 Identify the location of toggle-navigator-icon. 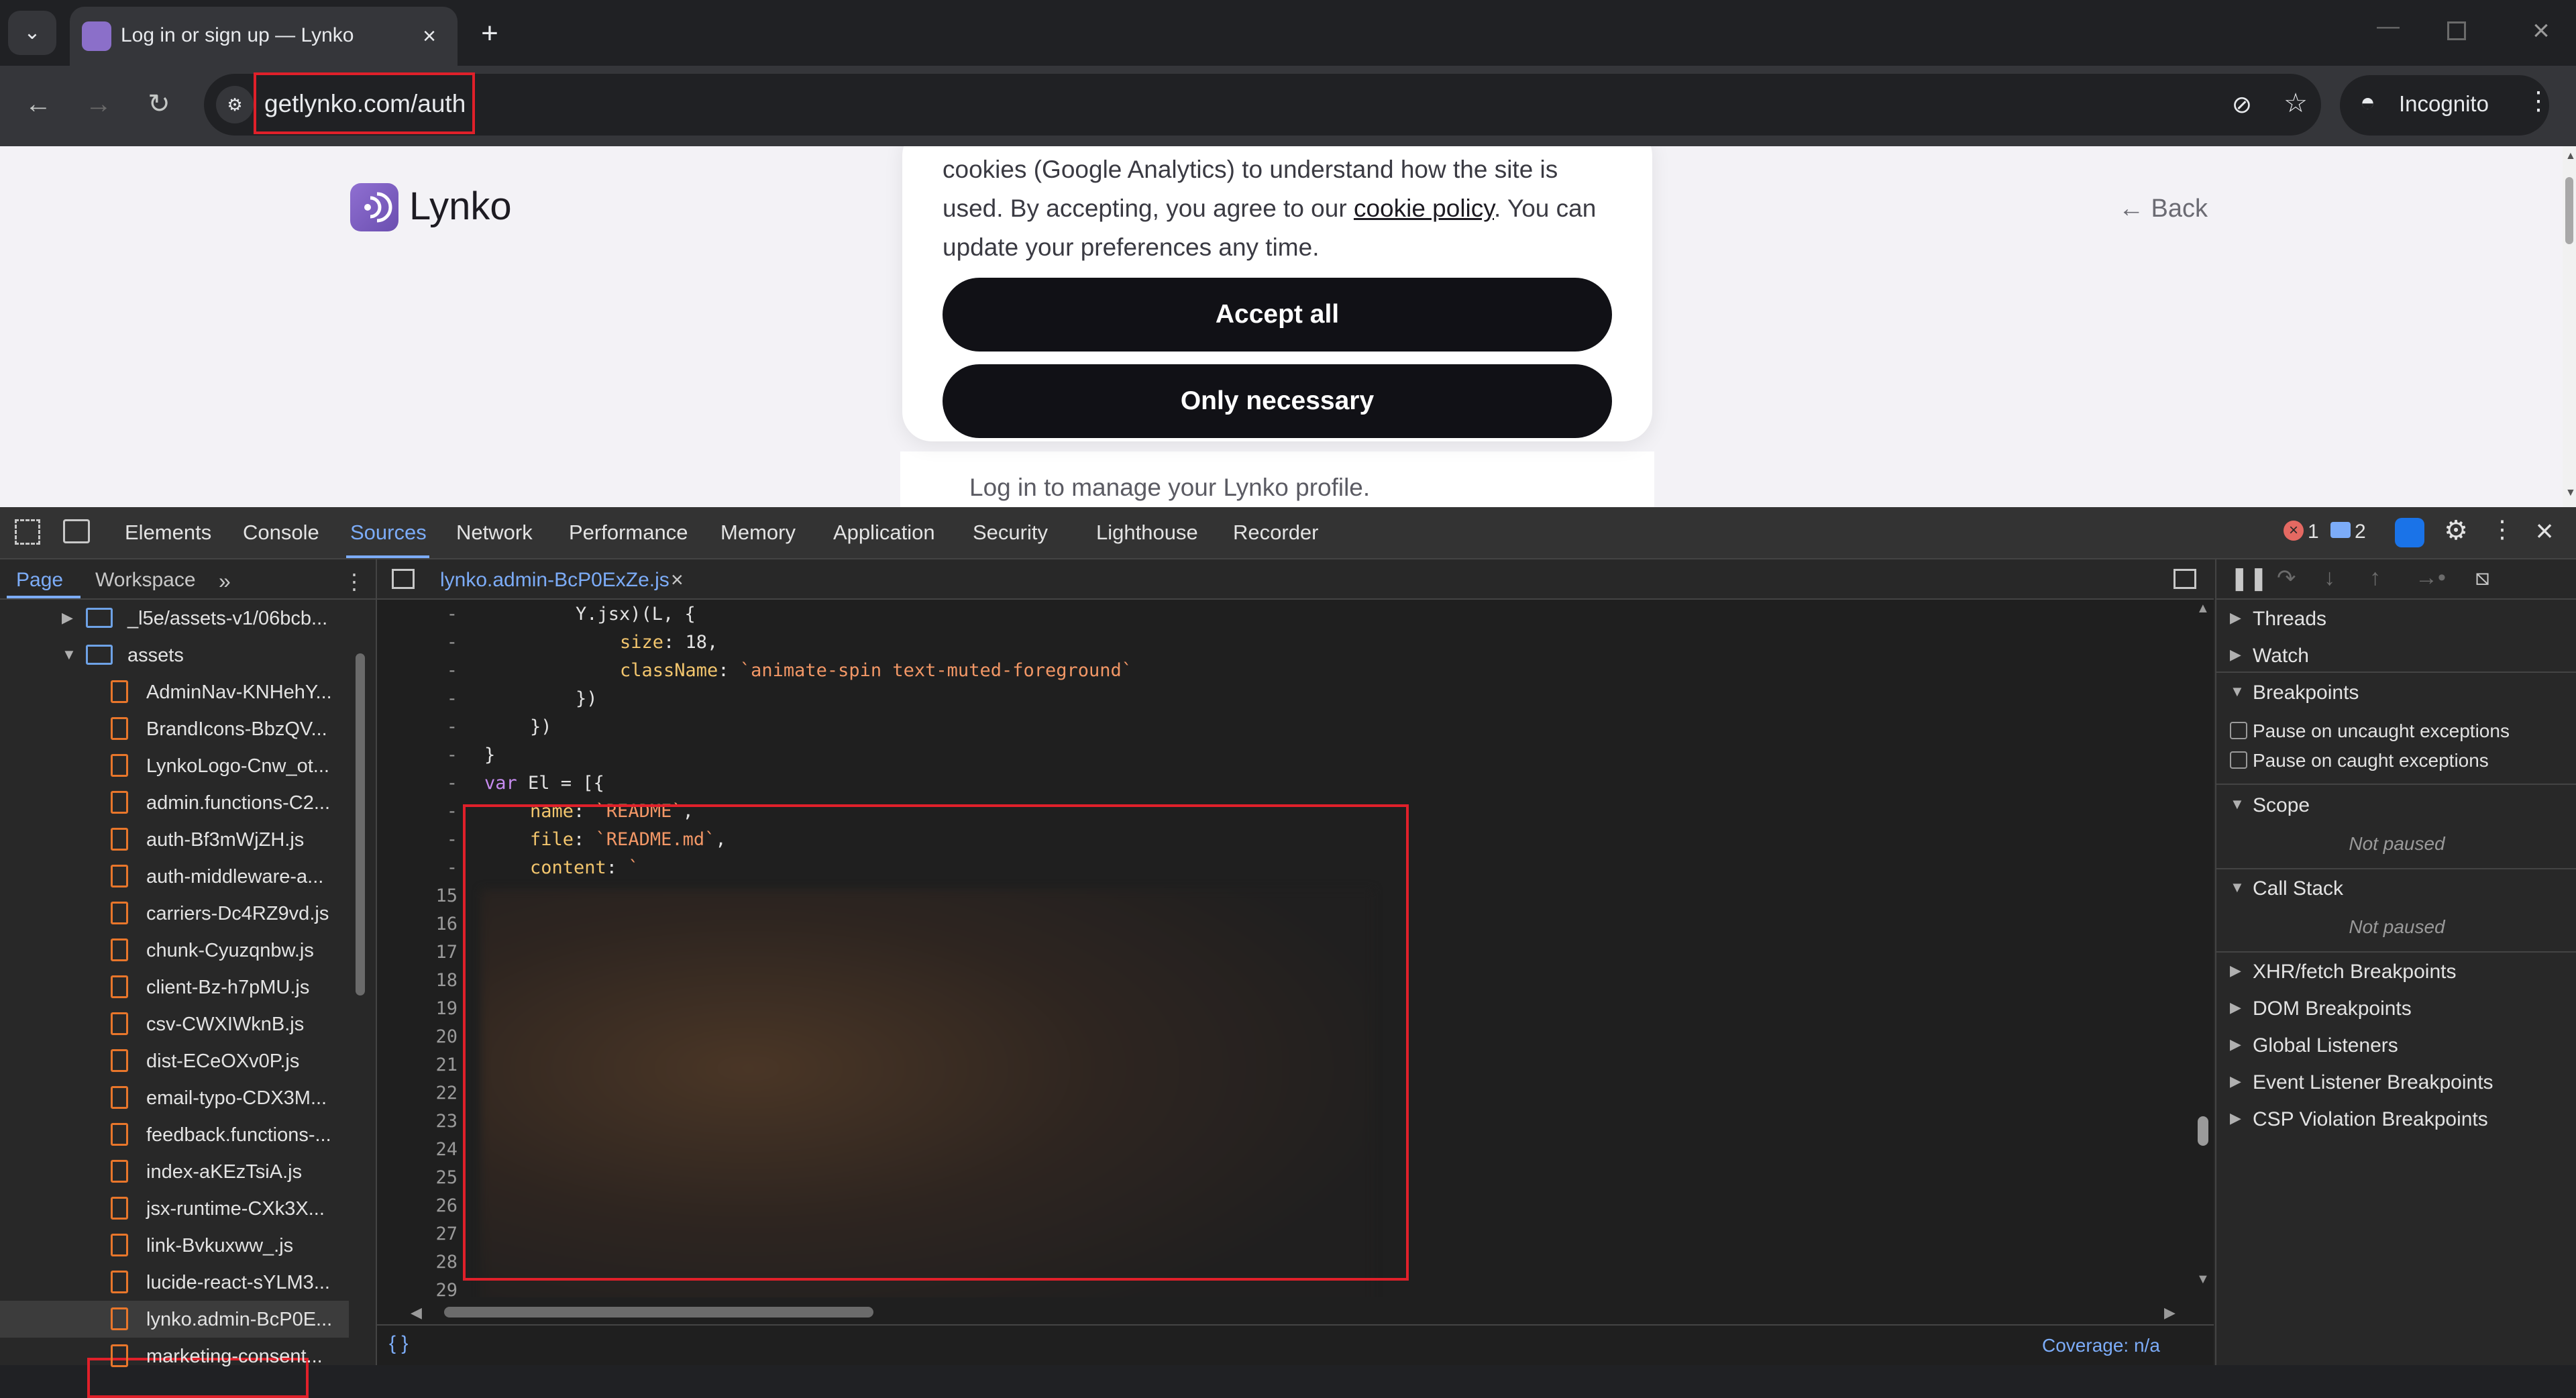
(403, 579).